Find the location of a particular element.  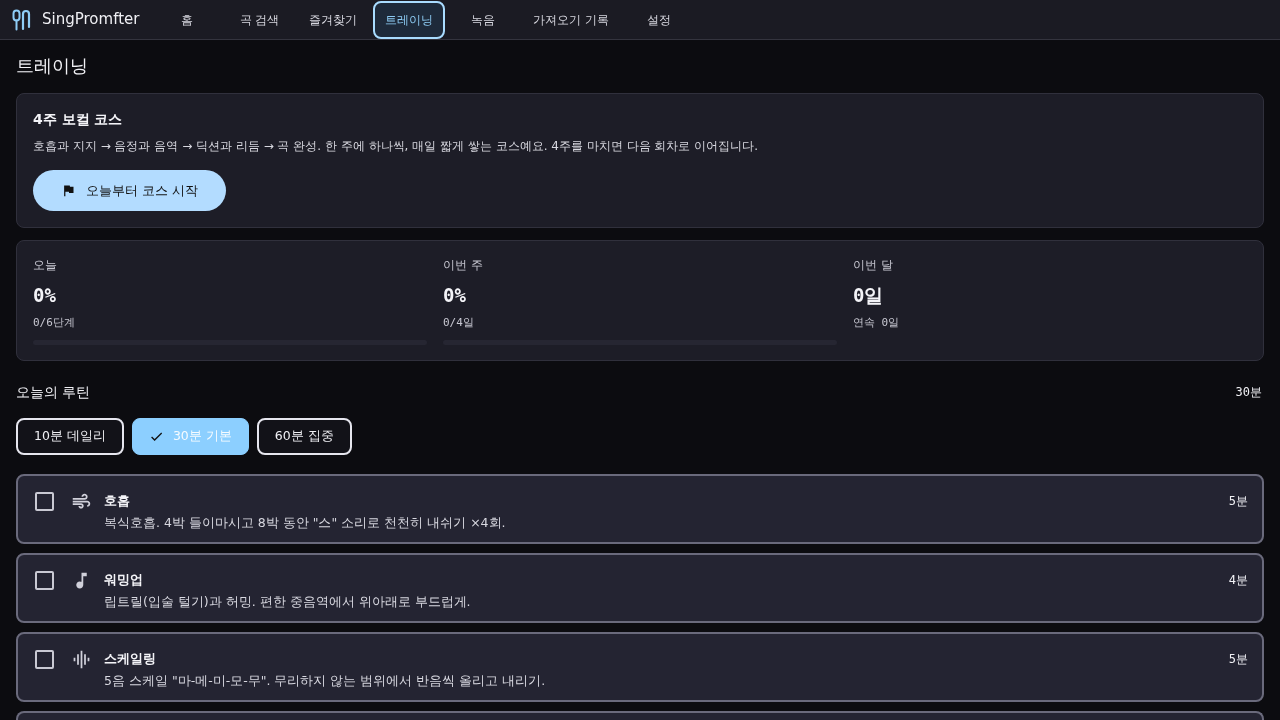

microphone-logo-icon is located at coordinates (22, 19).